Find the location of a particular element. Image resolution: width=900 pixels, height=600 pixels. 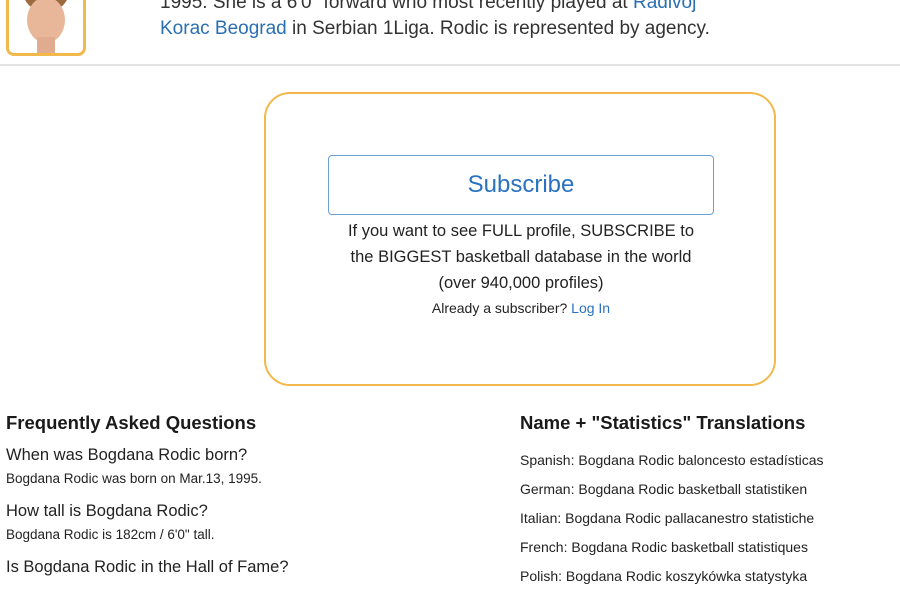

faq-question: Is Bogdana Rodic in the Hall of Fame? is located at coordinates (147, 567).